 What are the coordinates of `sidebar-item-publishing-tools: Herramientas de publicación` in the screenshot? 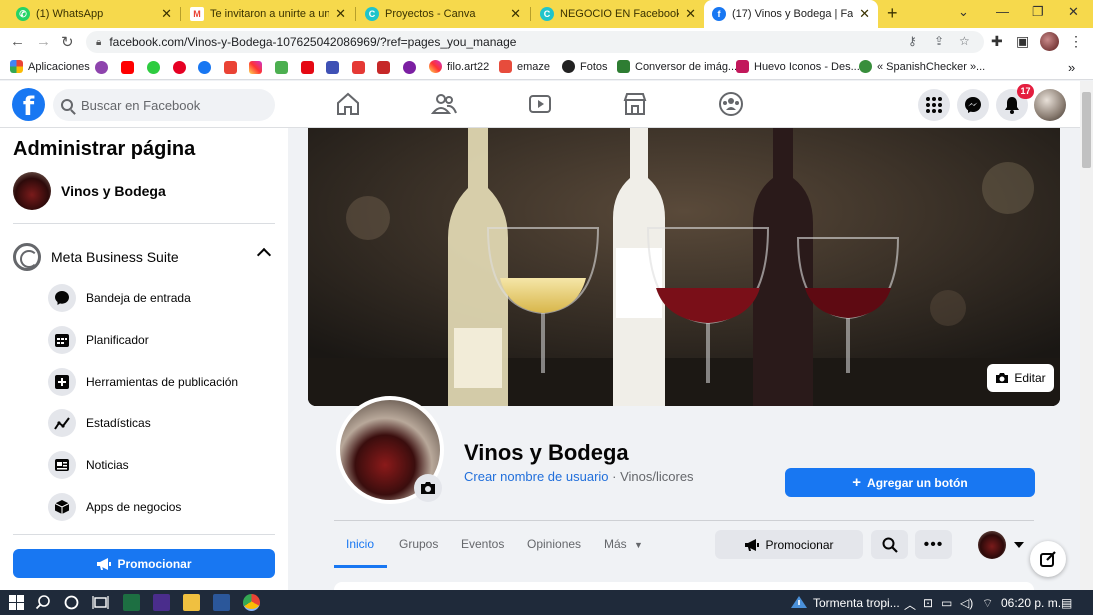 It's located at (162, 382).